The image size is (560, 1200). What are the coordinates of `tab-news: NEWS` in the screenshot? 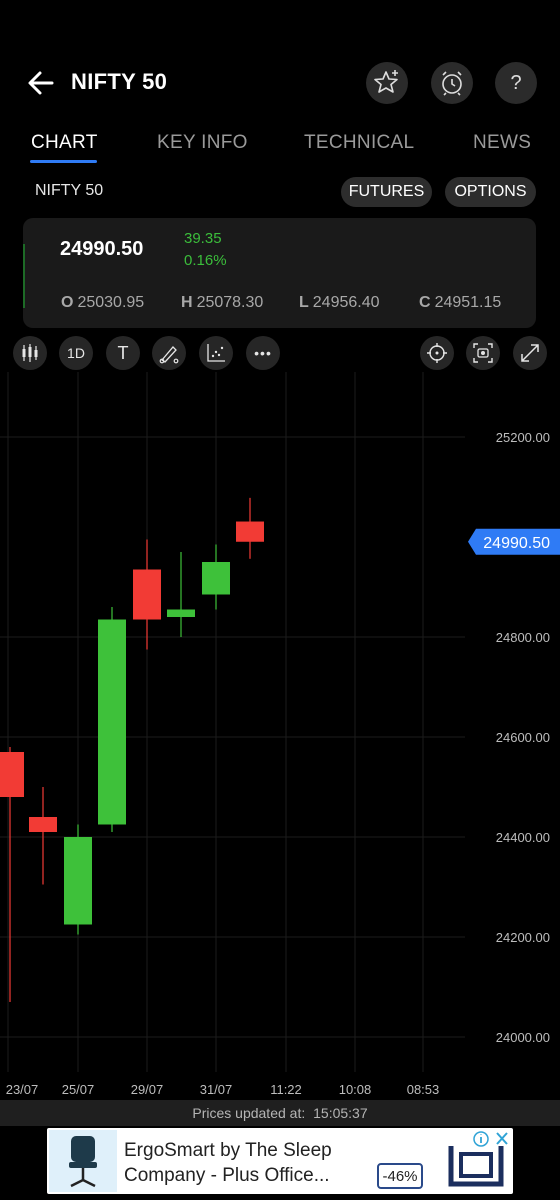 It's located at (502, 143).